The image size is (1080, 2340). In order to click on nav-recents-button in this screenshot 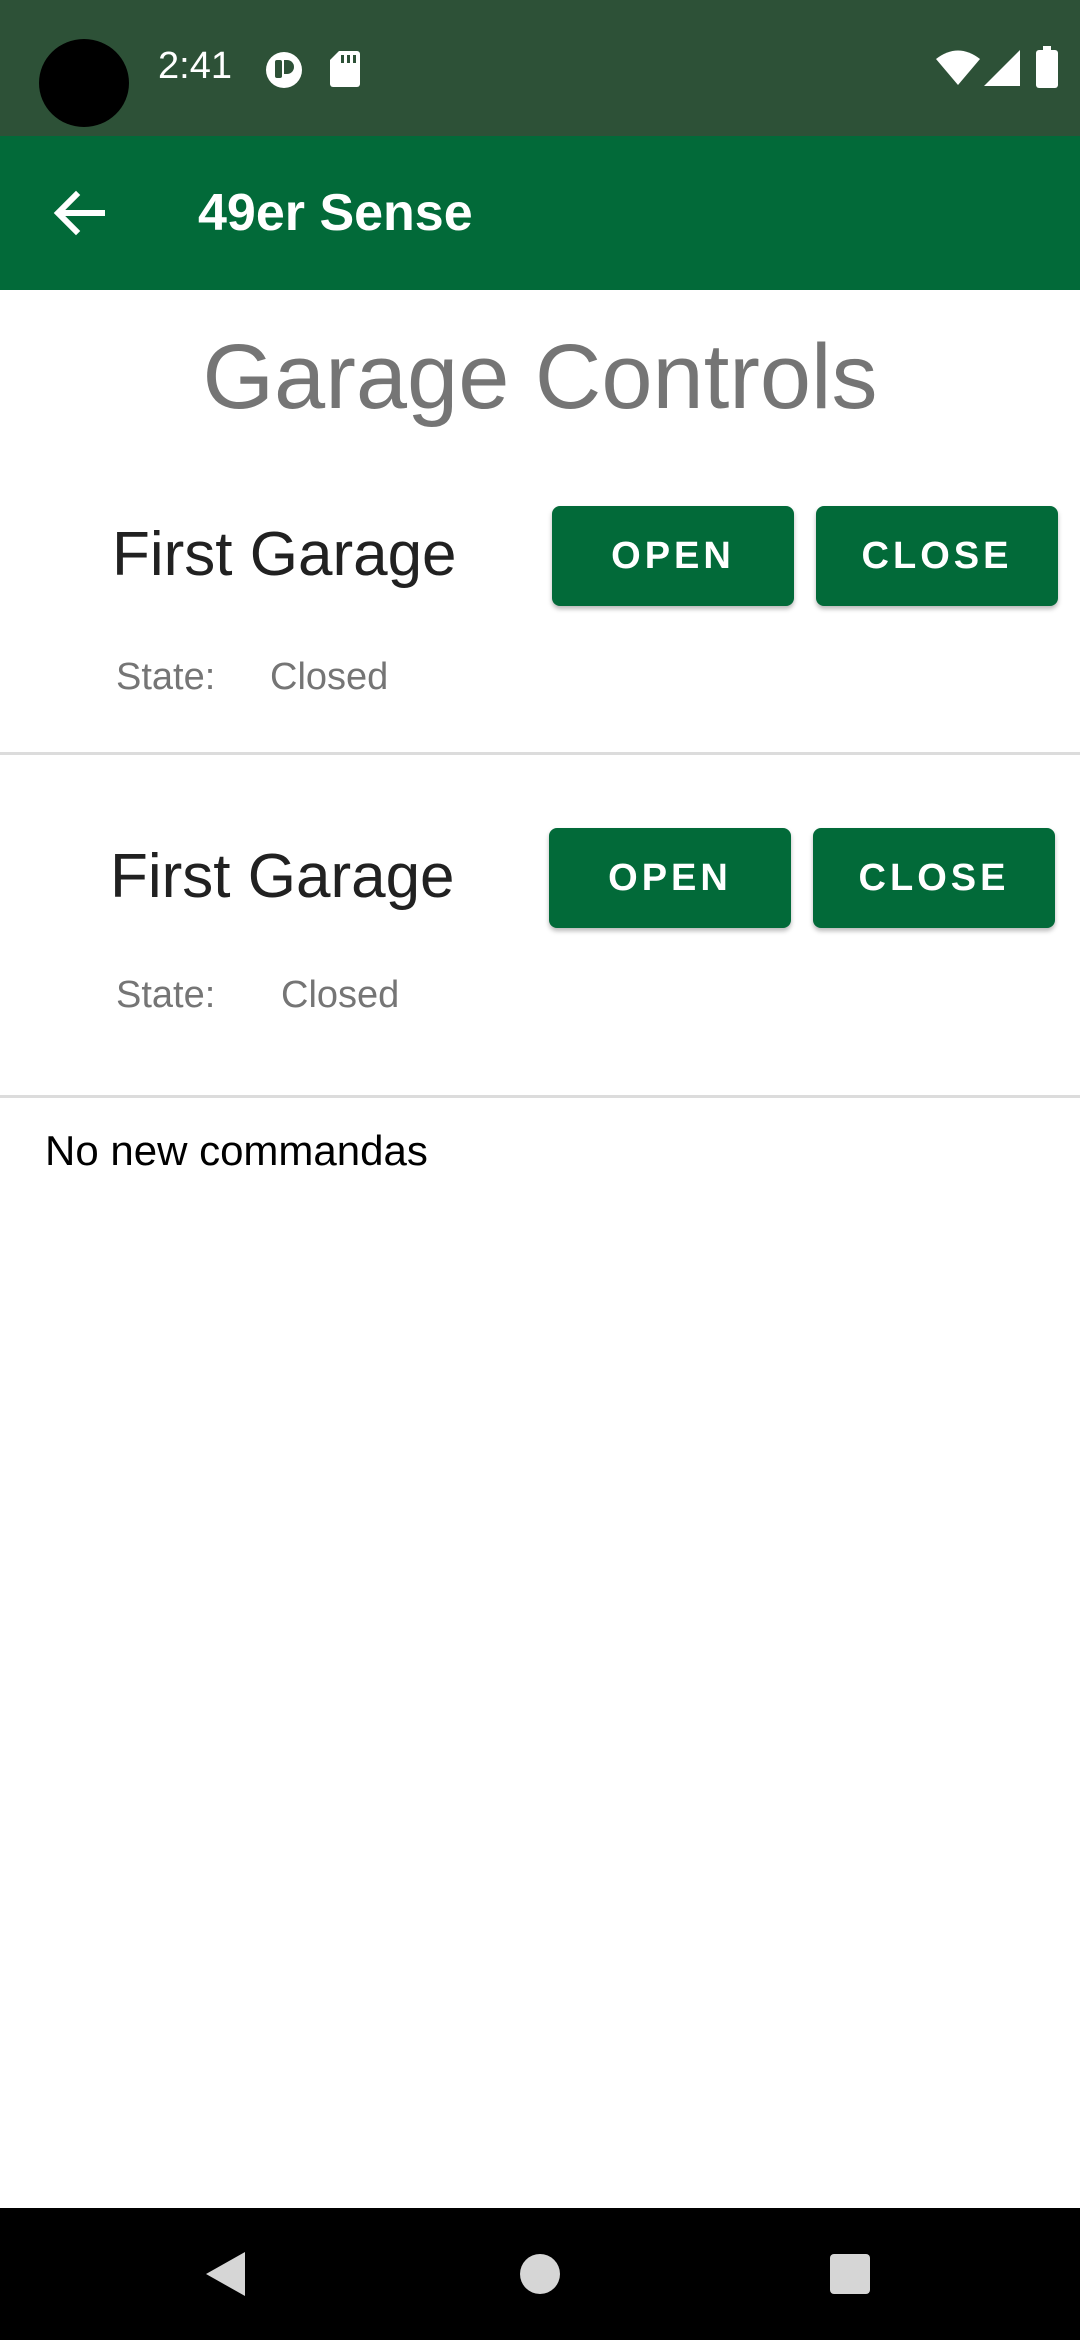, I will do `click(850, 2274)`.